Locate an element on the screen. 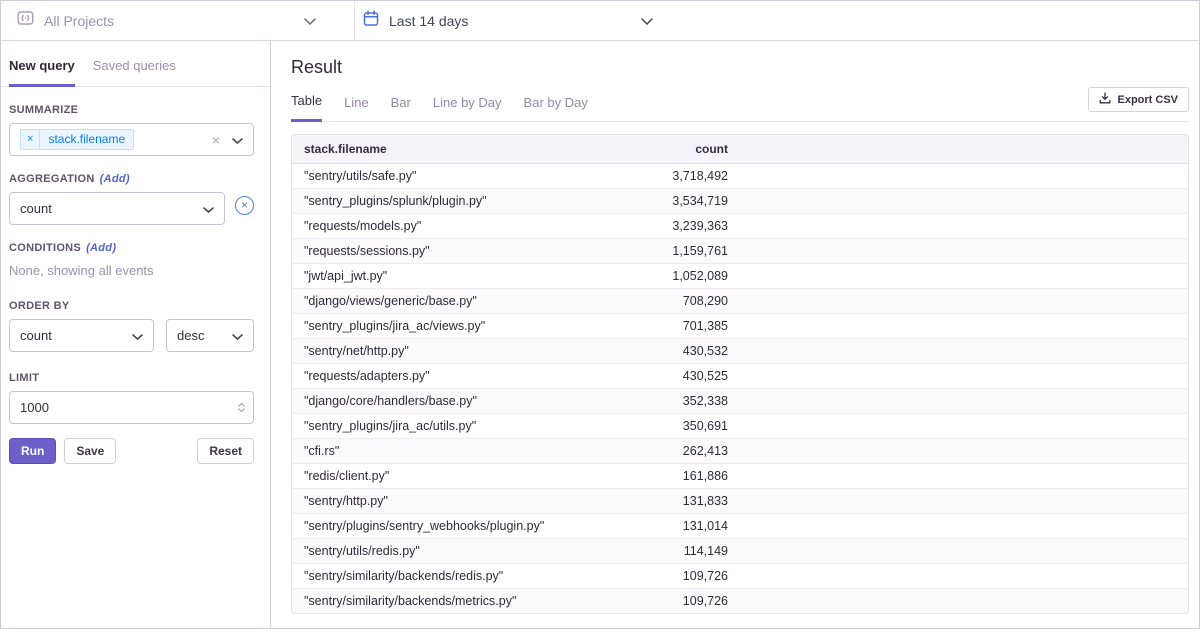 Image resolution: width=1200 pixels, height=629 pixels. cell-count: 131,833 is located at coordinates (681, 501).